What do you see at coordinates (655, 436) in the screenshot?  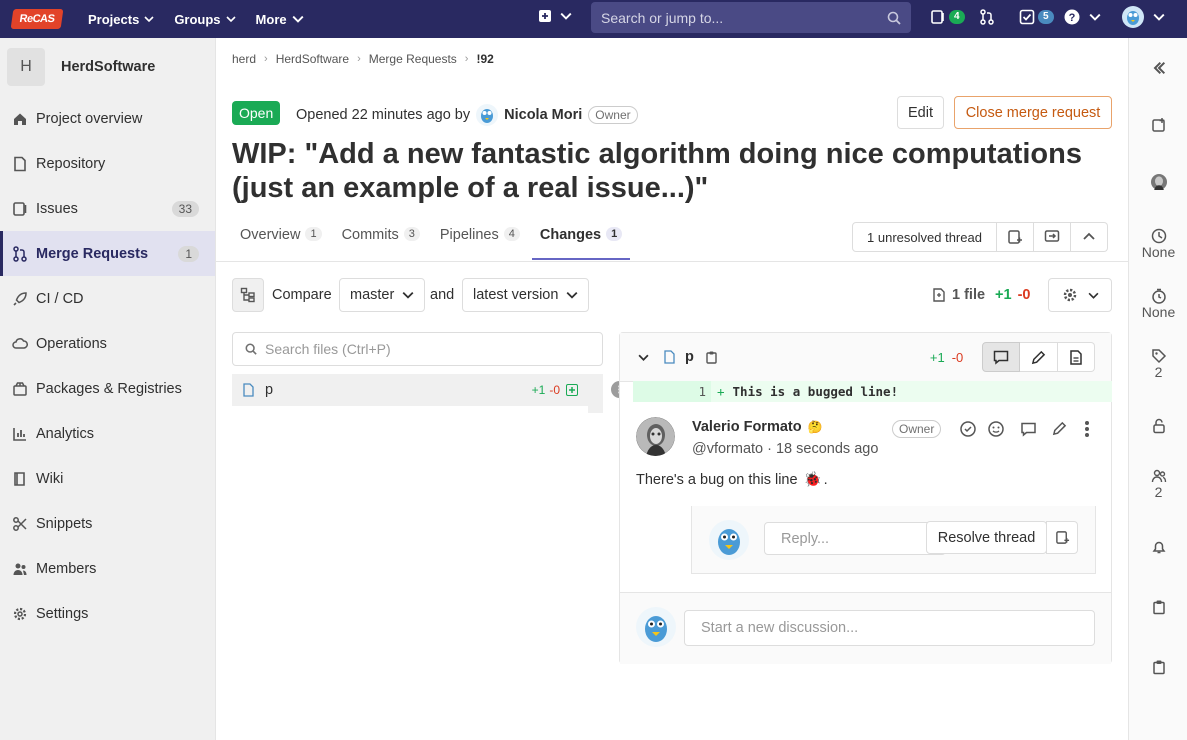 I see `note-author-avatar` at bounding box center [655, 436].